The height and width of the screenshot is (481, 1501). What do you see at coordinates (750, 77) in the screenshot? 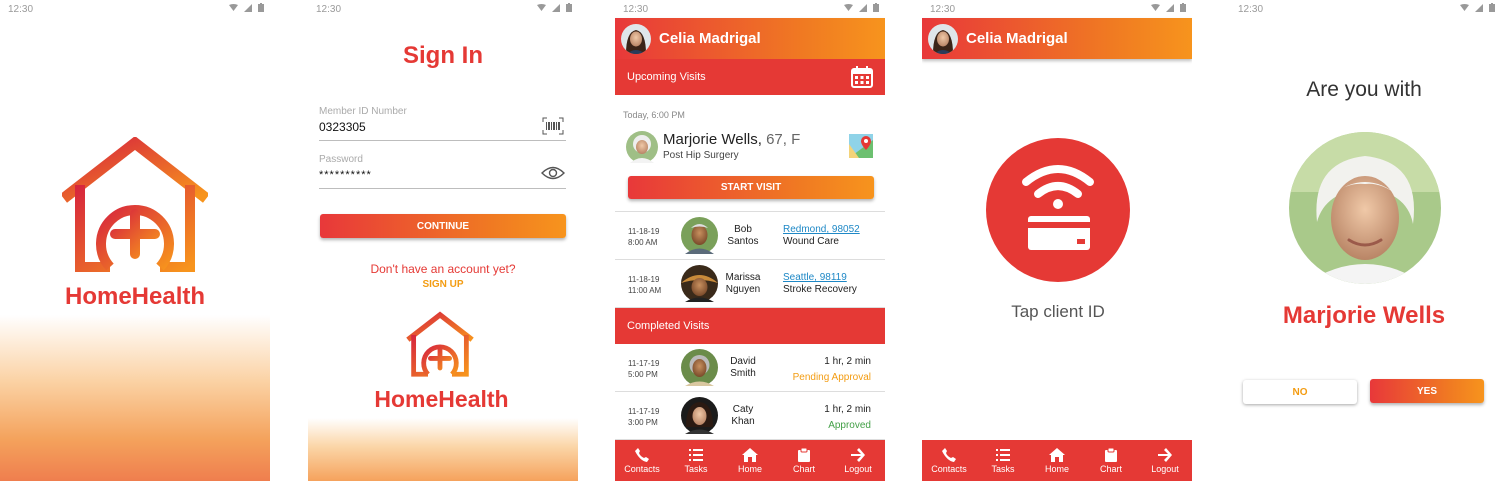
I see `upcoming-visits-header: Upcoming Visits` at bounding box center [750, 77].